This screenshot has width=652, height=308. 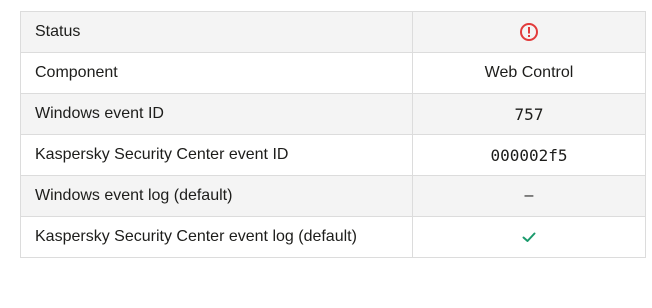 What do you see at coordinates (529, 155) in the screenshot?
I see `row-value-ksc-event-id: 000002f5` at bounding box center [529, 155].